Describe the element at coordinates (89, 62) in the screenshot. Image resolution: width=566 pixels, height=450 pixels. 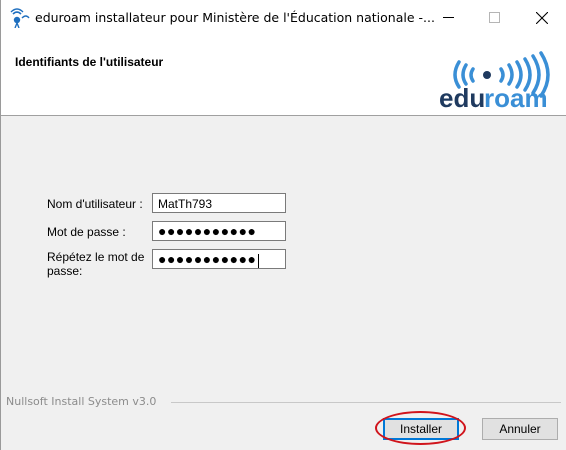
I see `page-title: Identifiants de l'utilisateur` at that location.